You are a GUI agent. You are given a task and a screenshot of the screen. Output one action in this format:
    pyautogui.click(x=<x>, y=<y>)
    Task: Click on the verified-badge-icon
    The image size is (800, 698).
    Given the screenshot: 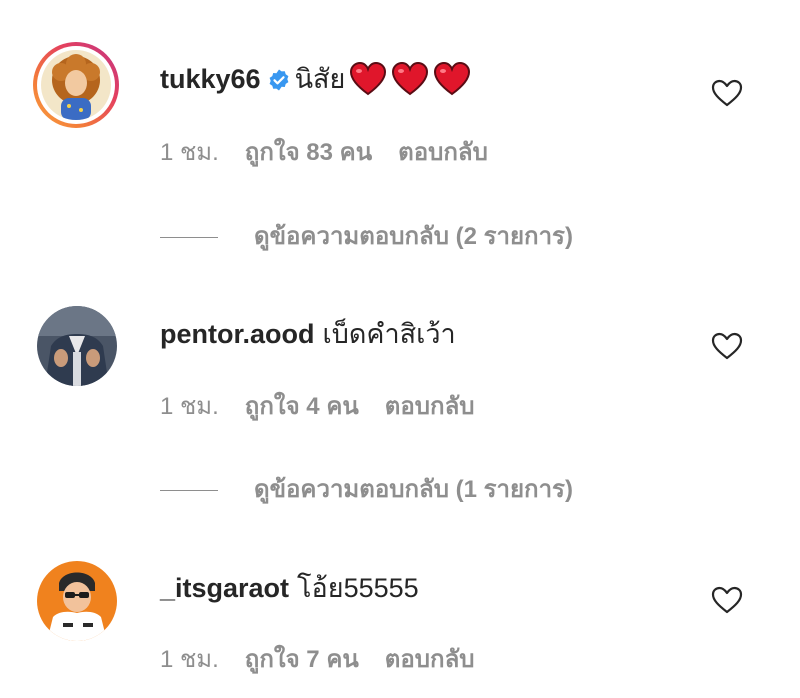 What is the action you would take?
    pyautogui.click(x=279, y=79)
    